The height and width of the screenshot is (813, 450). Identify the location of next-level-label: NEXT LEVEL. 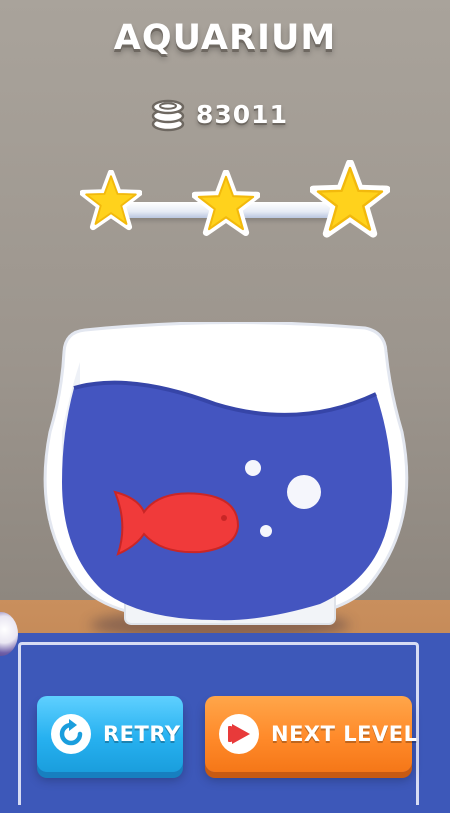
(344, 734).